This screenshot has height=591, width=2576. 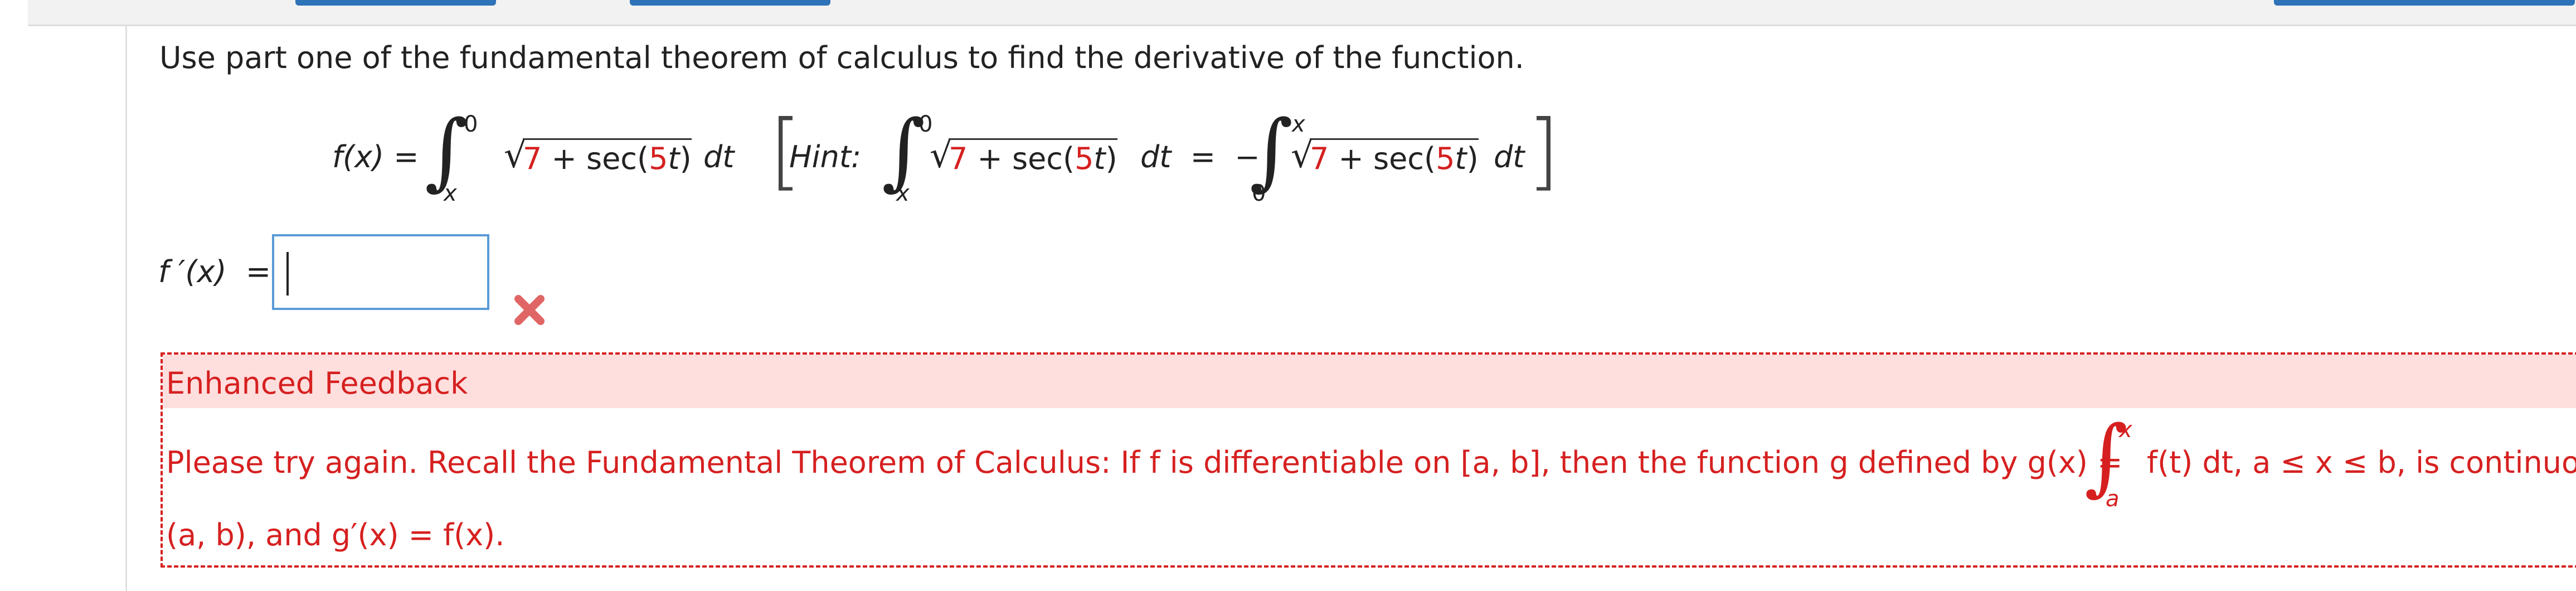 I want to click on function-lhs: f(x) =, so click(x=375, y=157).